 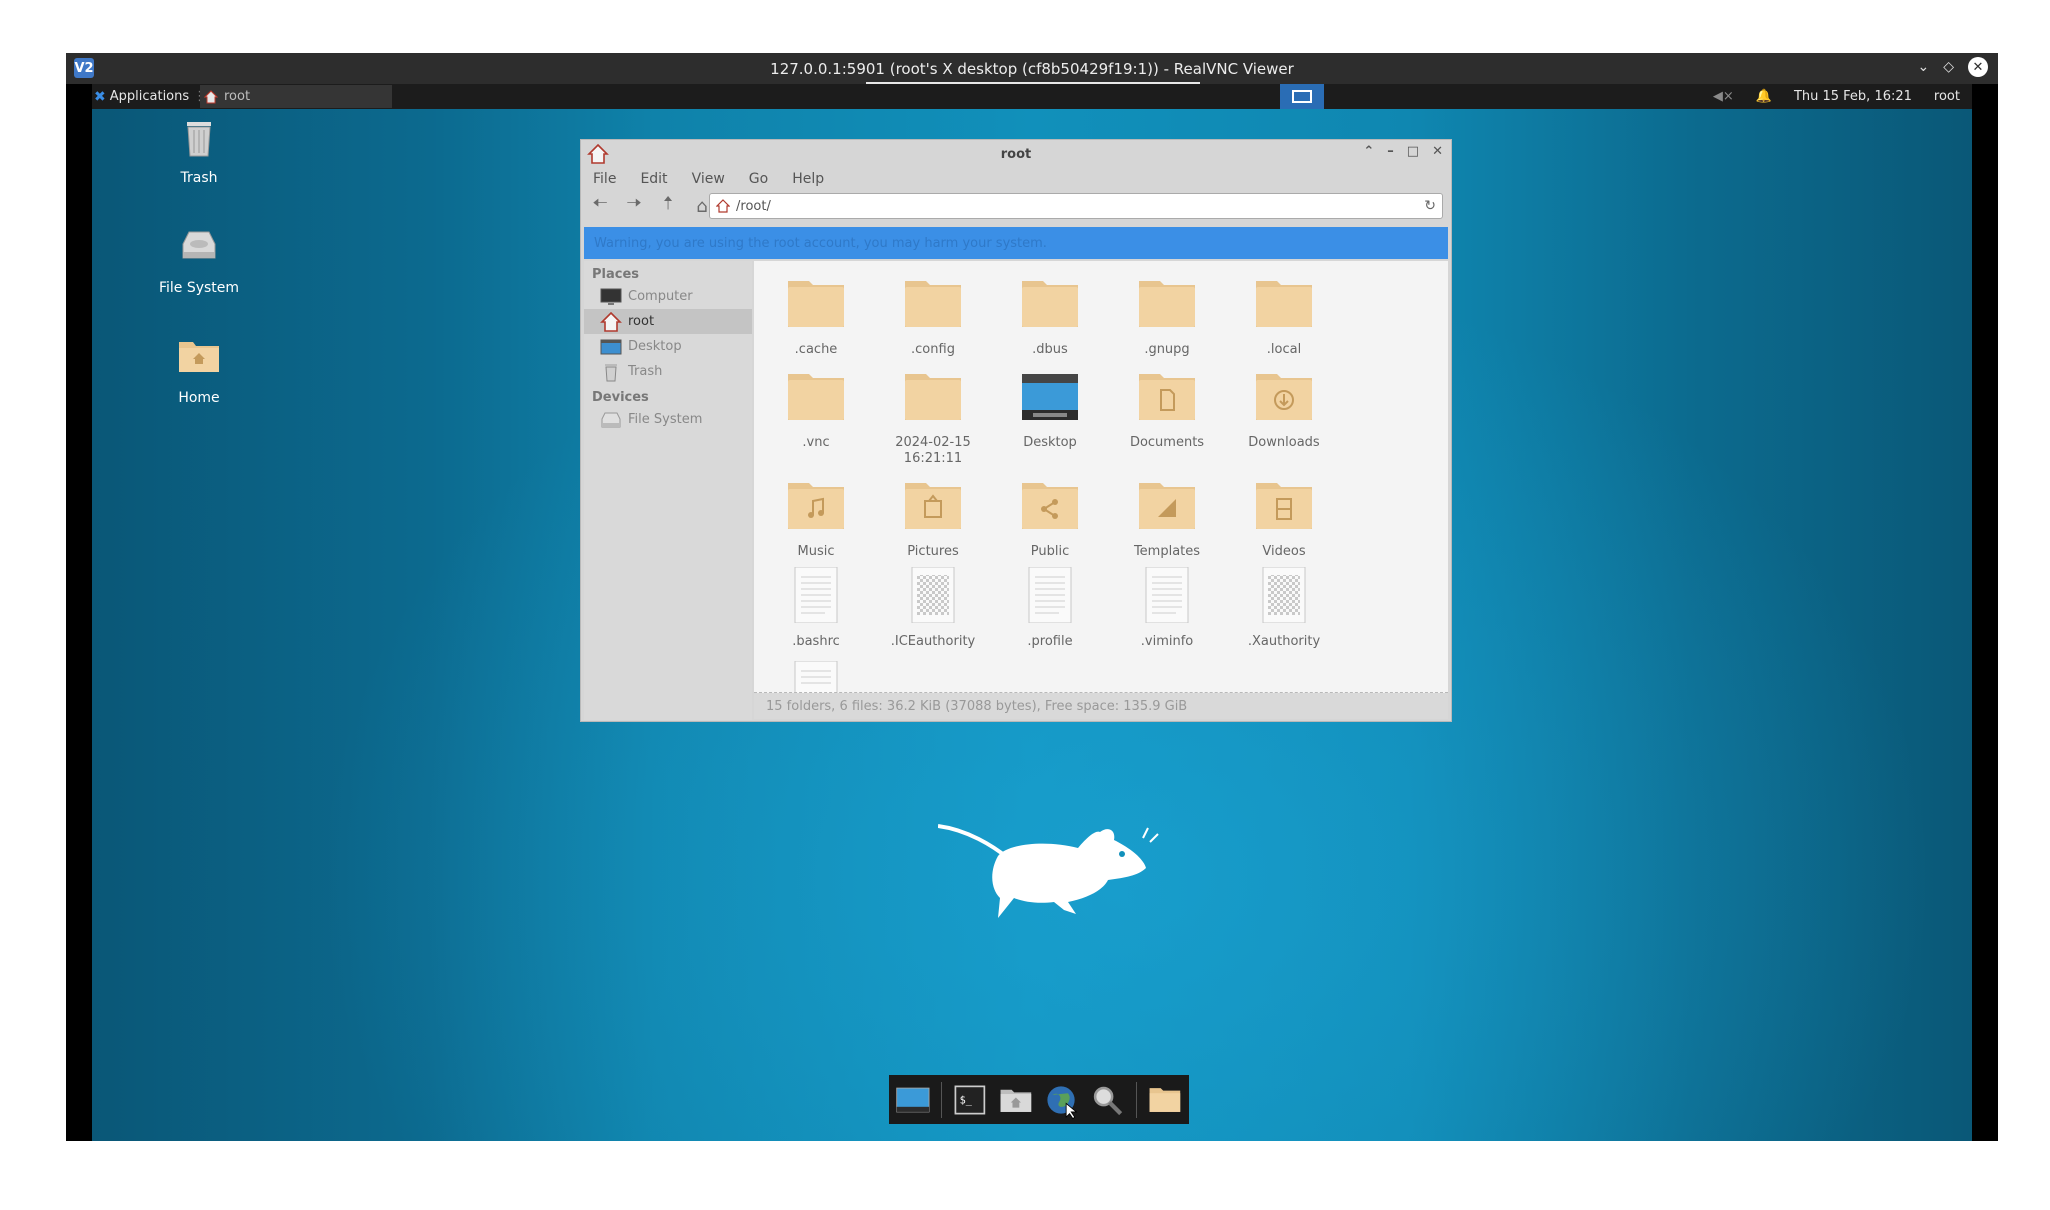 I want to click on workspace-switcher, so click(x=1302, y=96).